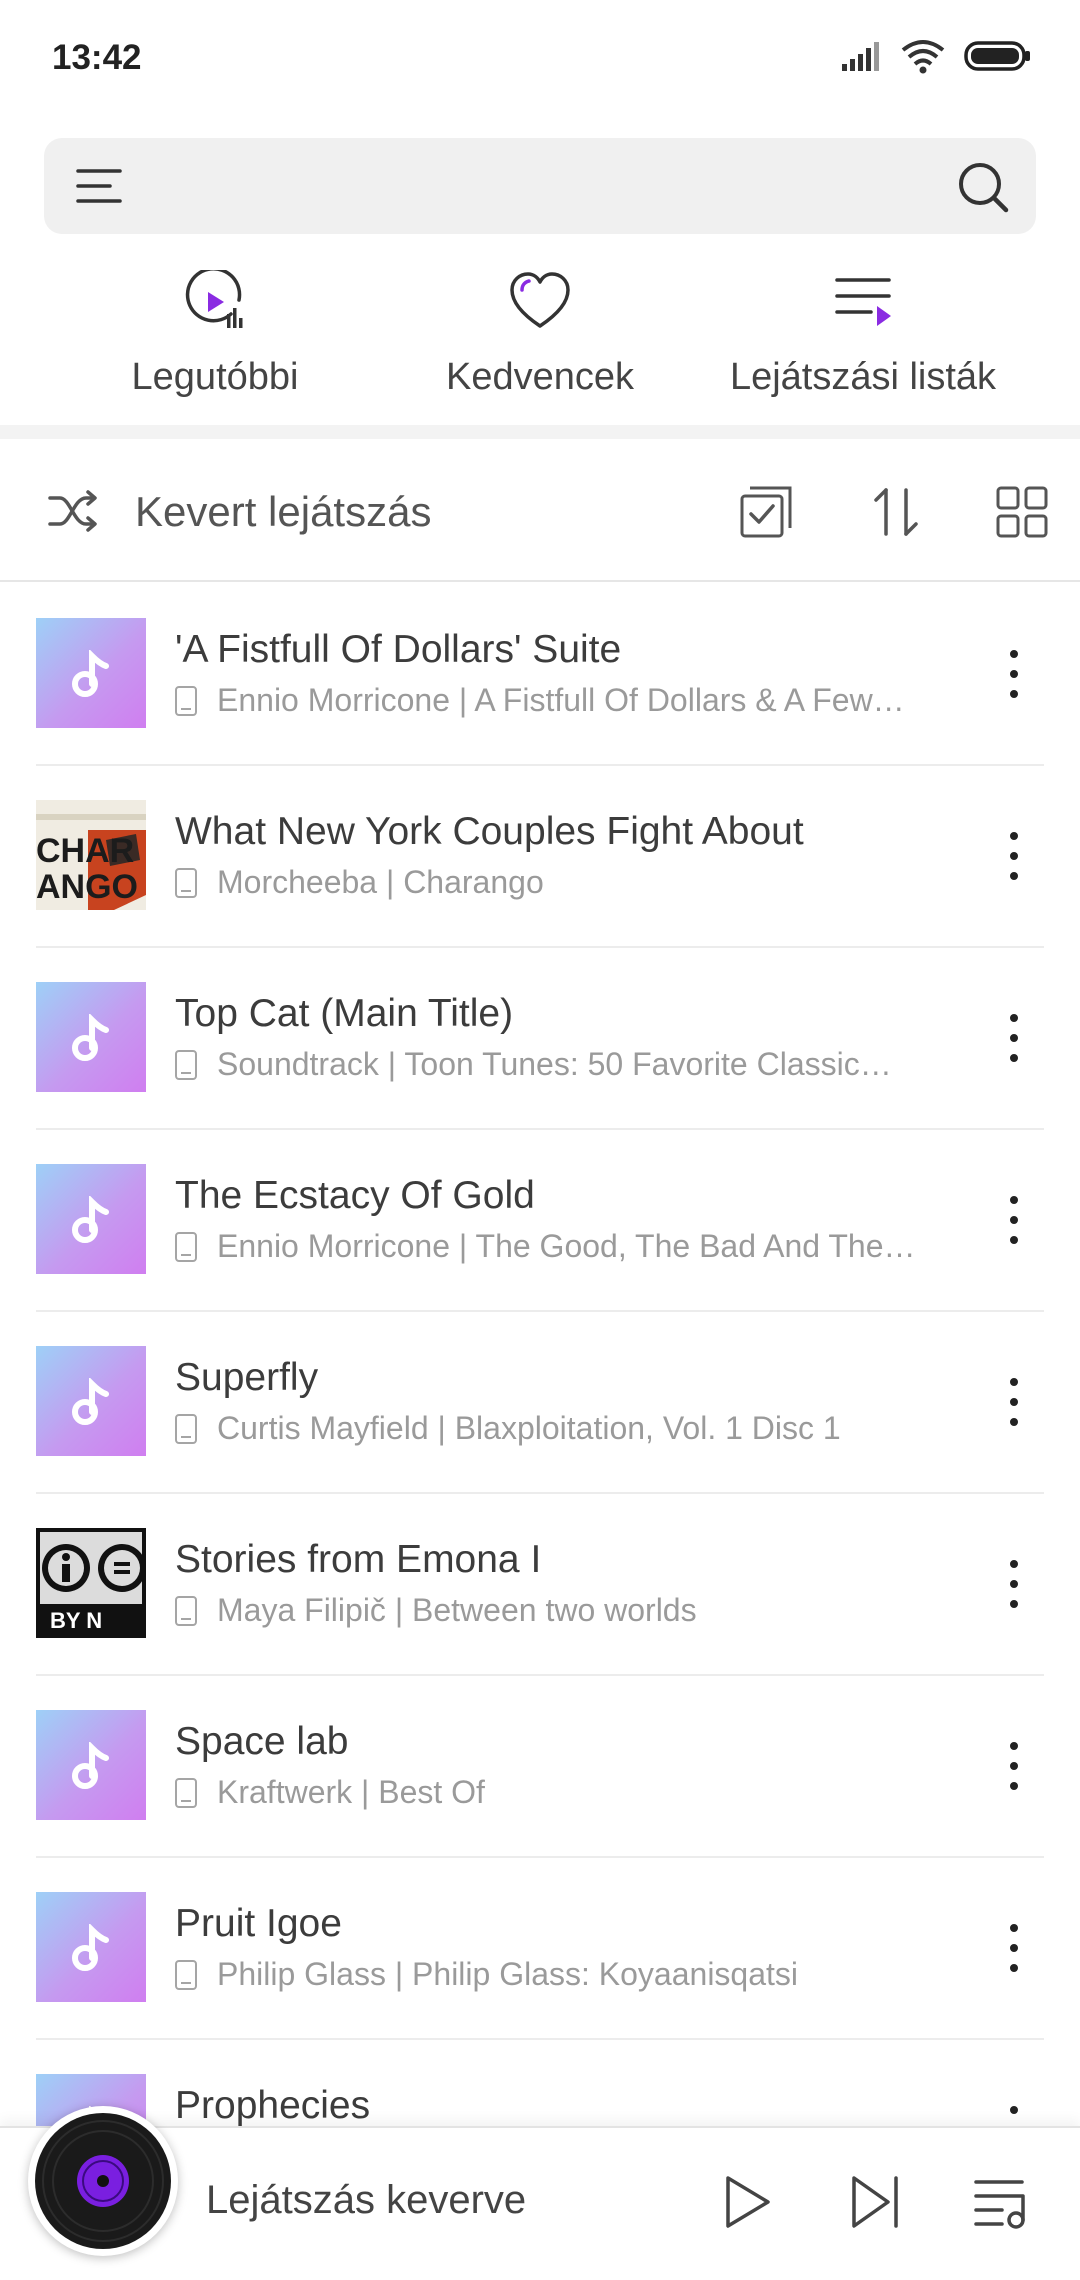 Image resolution: width=1080 pixels, height=2280 pixels. Describe the element at coordinates (863, 302) in the screenshot. I see `playlist-icon` at that location.